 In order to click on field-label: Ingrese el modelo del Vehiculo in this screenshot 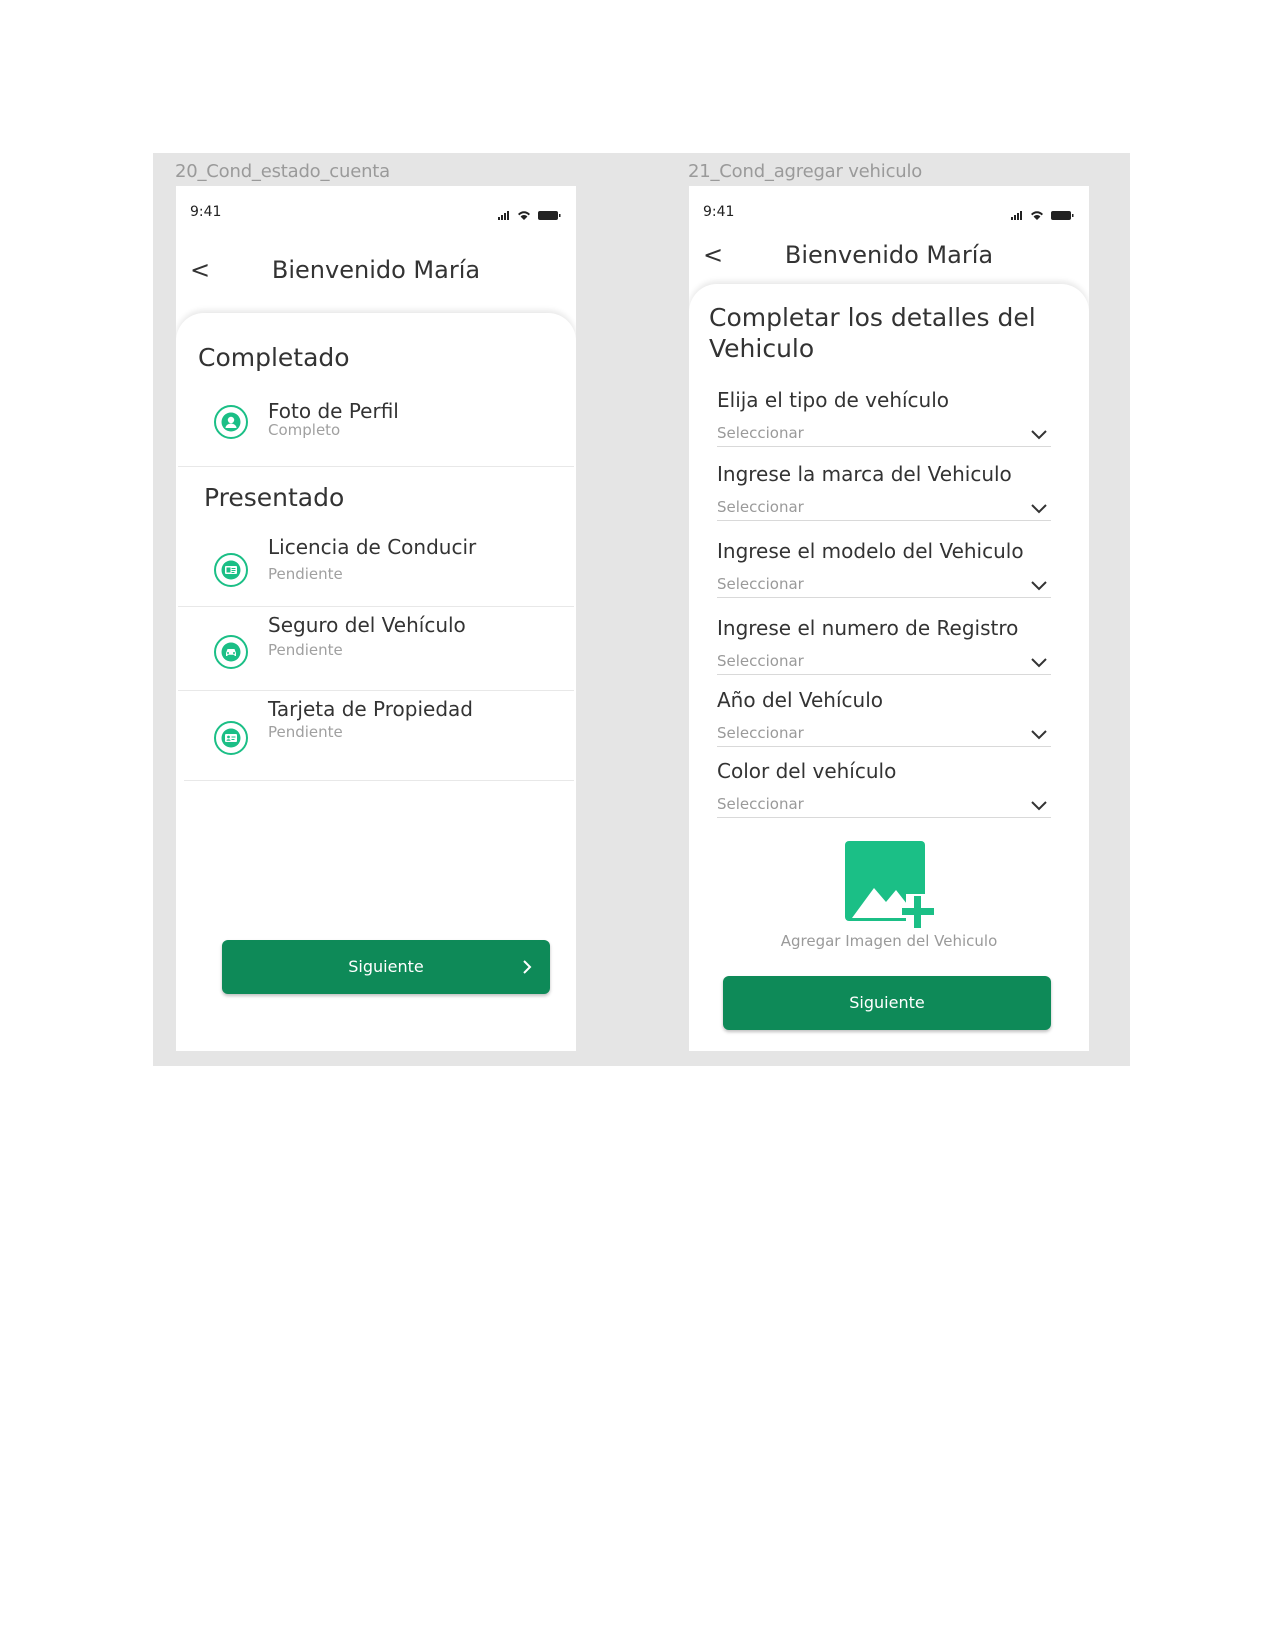, I will do `click(870, 551)`.